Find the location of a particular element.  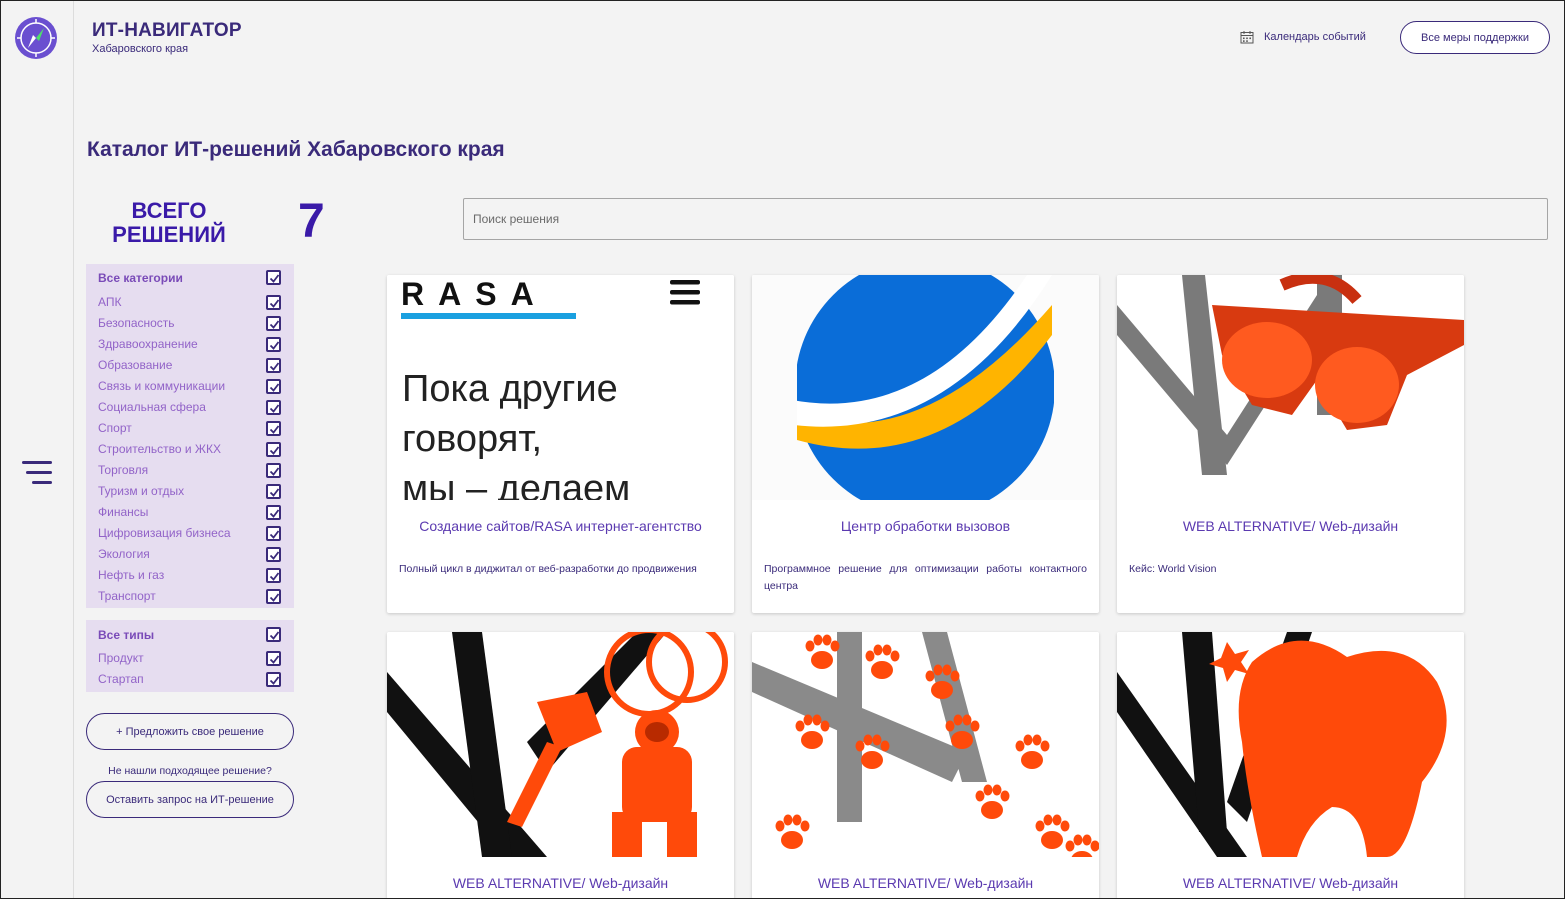

page-title: Каталог ИТ-решений Хабаровского края is located at coordinates (296, 149).